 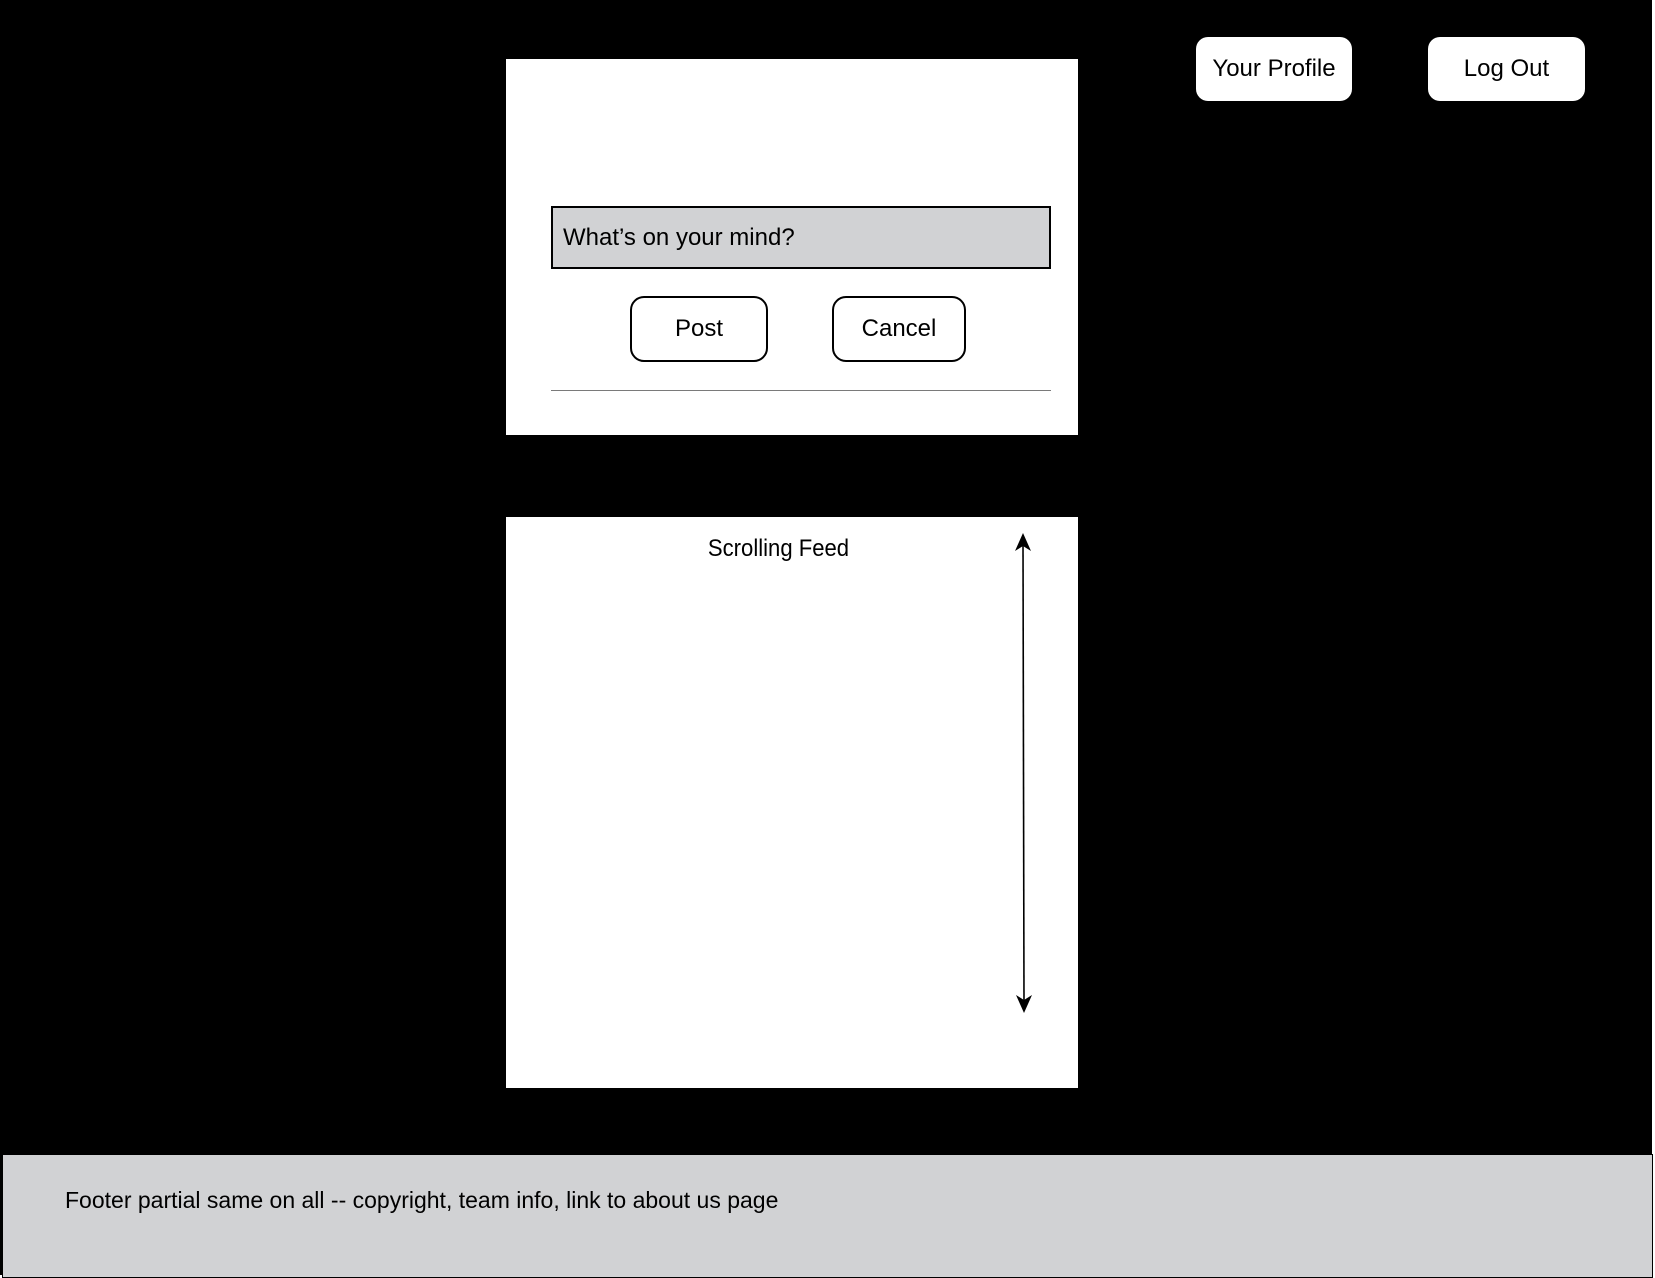 What do you see at coordinates (778, 548) in the screenshot?
I see `feed-title: Scrolling Feed` at bounding box center [778, 548].